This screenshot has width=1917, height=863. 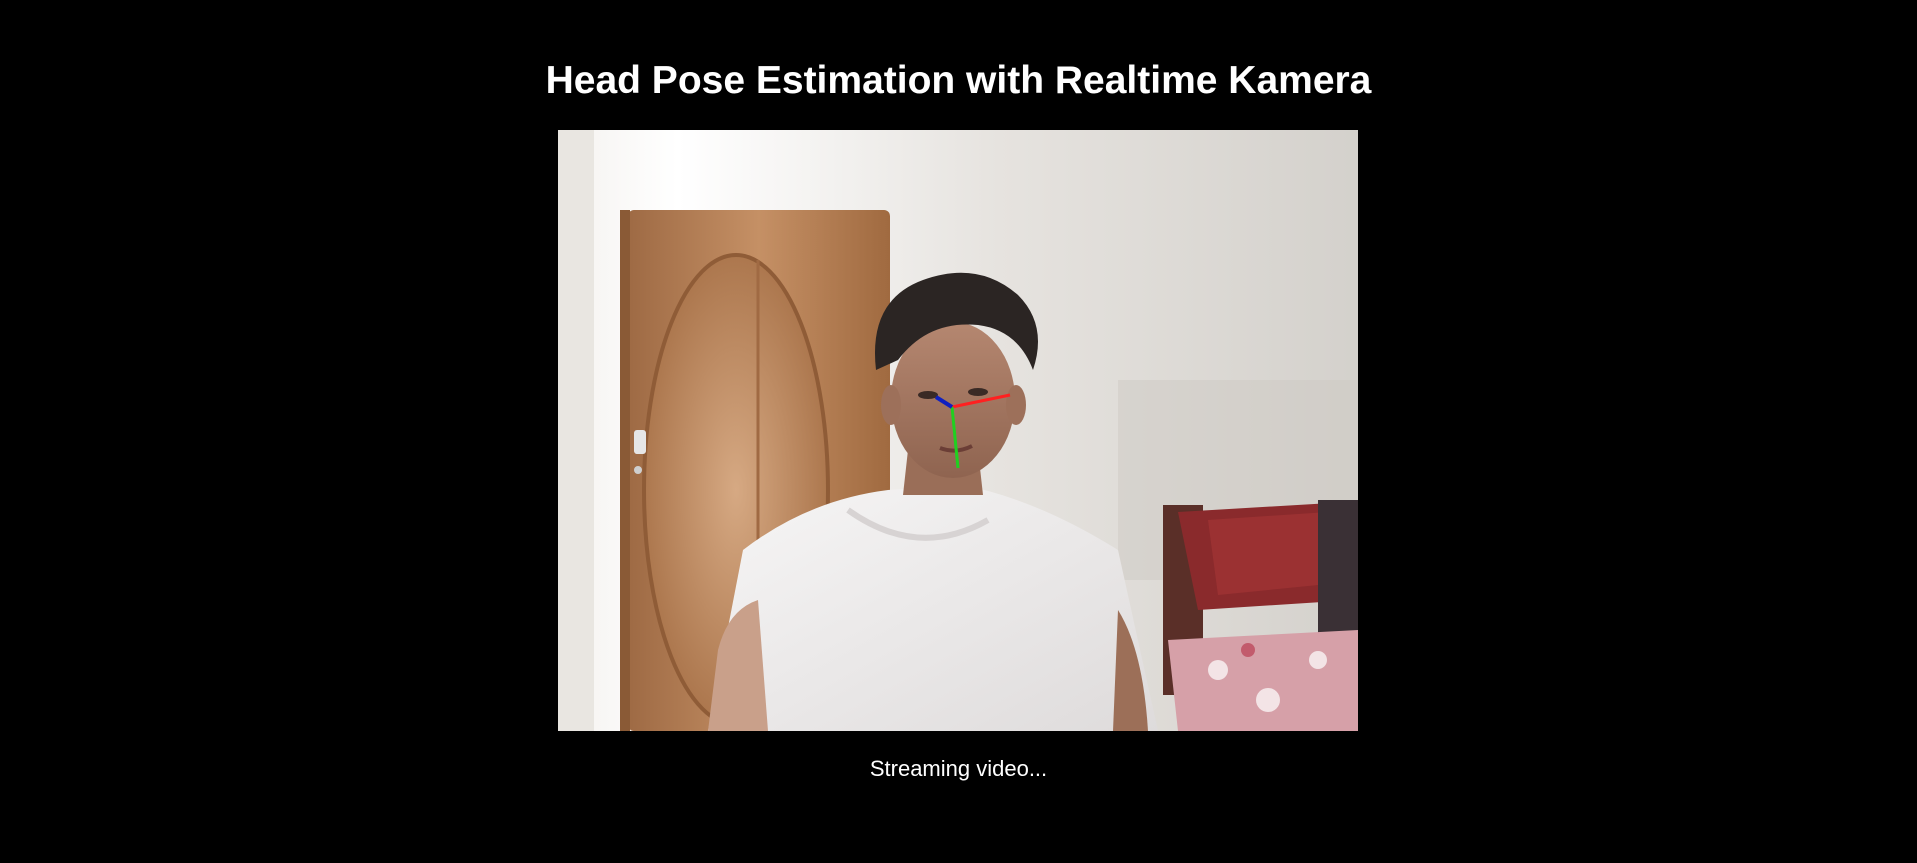 What do you see at coordinates (928, 395) in the screenshot?
I see `eye-left` at bounding box center [928, 395].